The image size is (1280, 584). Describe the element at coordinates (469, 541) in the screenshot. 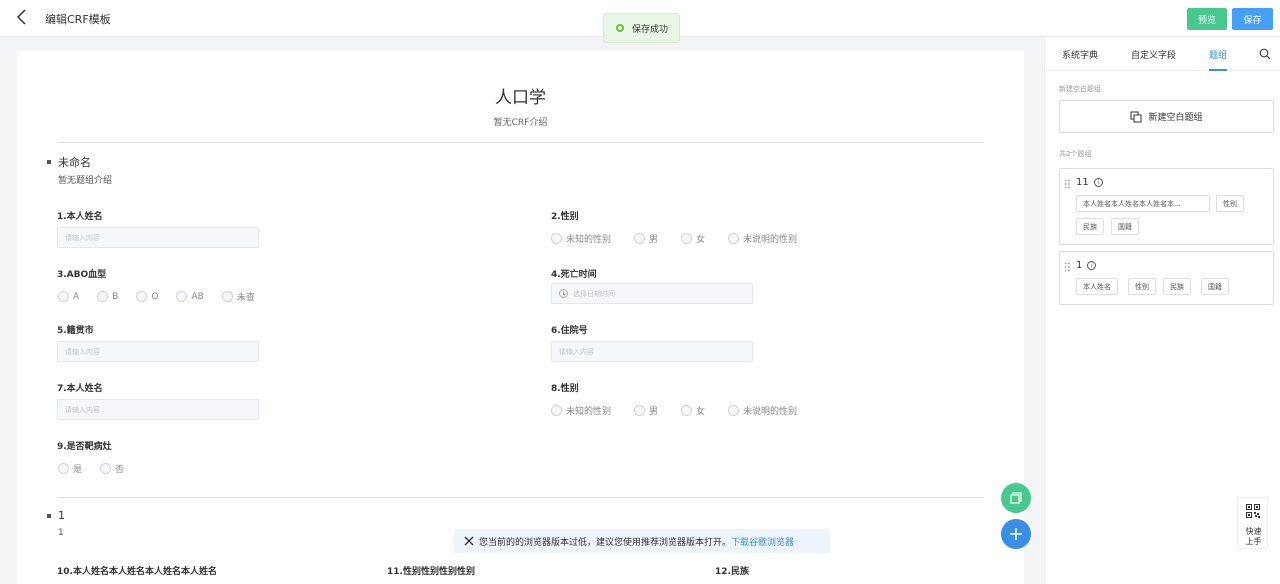

I see `close-icon` at that location.